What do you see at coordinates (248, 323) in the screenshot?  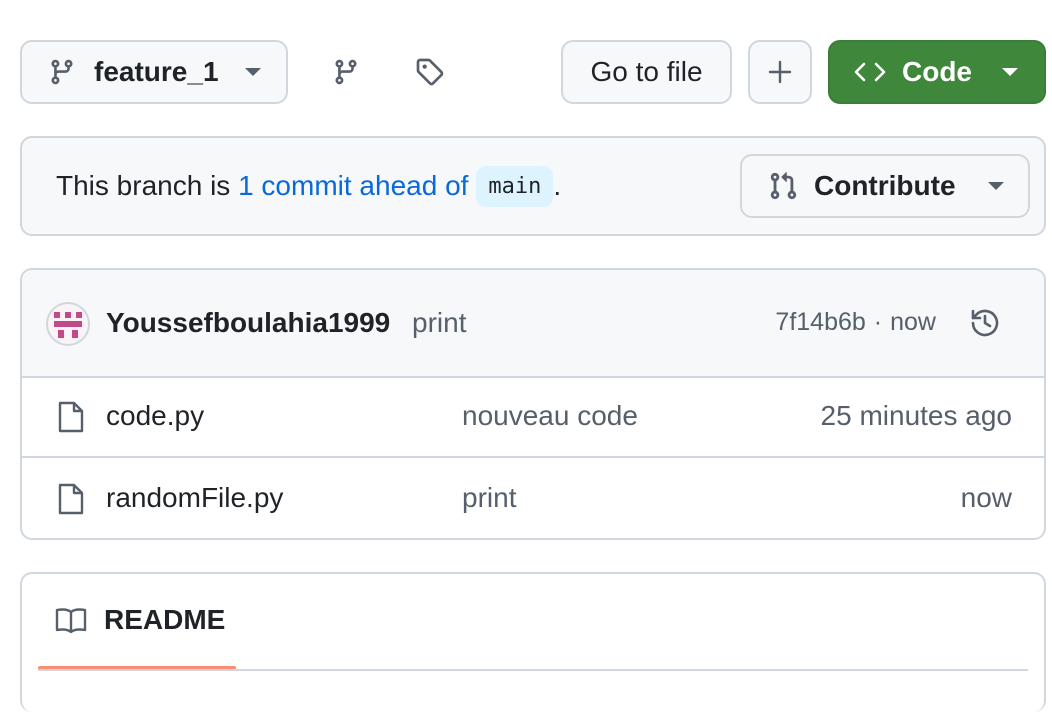 I see `commit-author: Youssefboulahia1999` at bounding box center [248, 323].